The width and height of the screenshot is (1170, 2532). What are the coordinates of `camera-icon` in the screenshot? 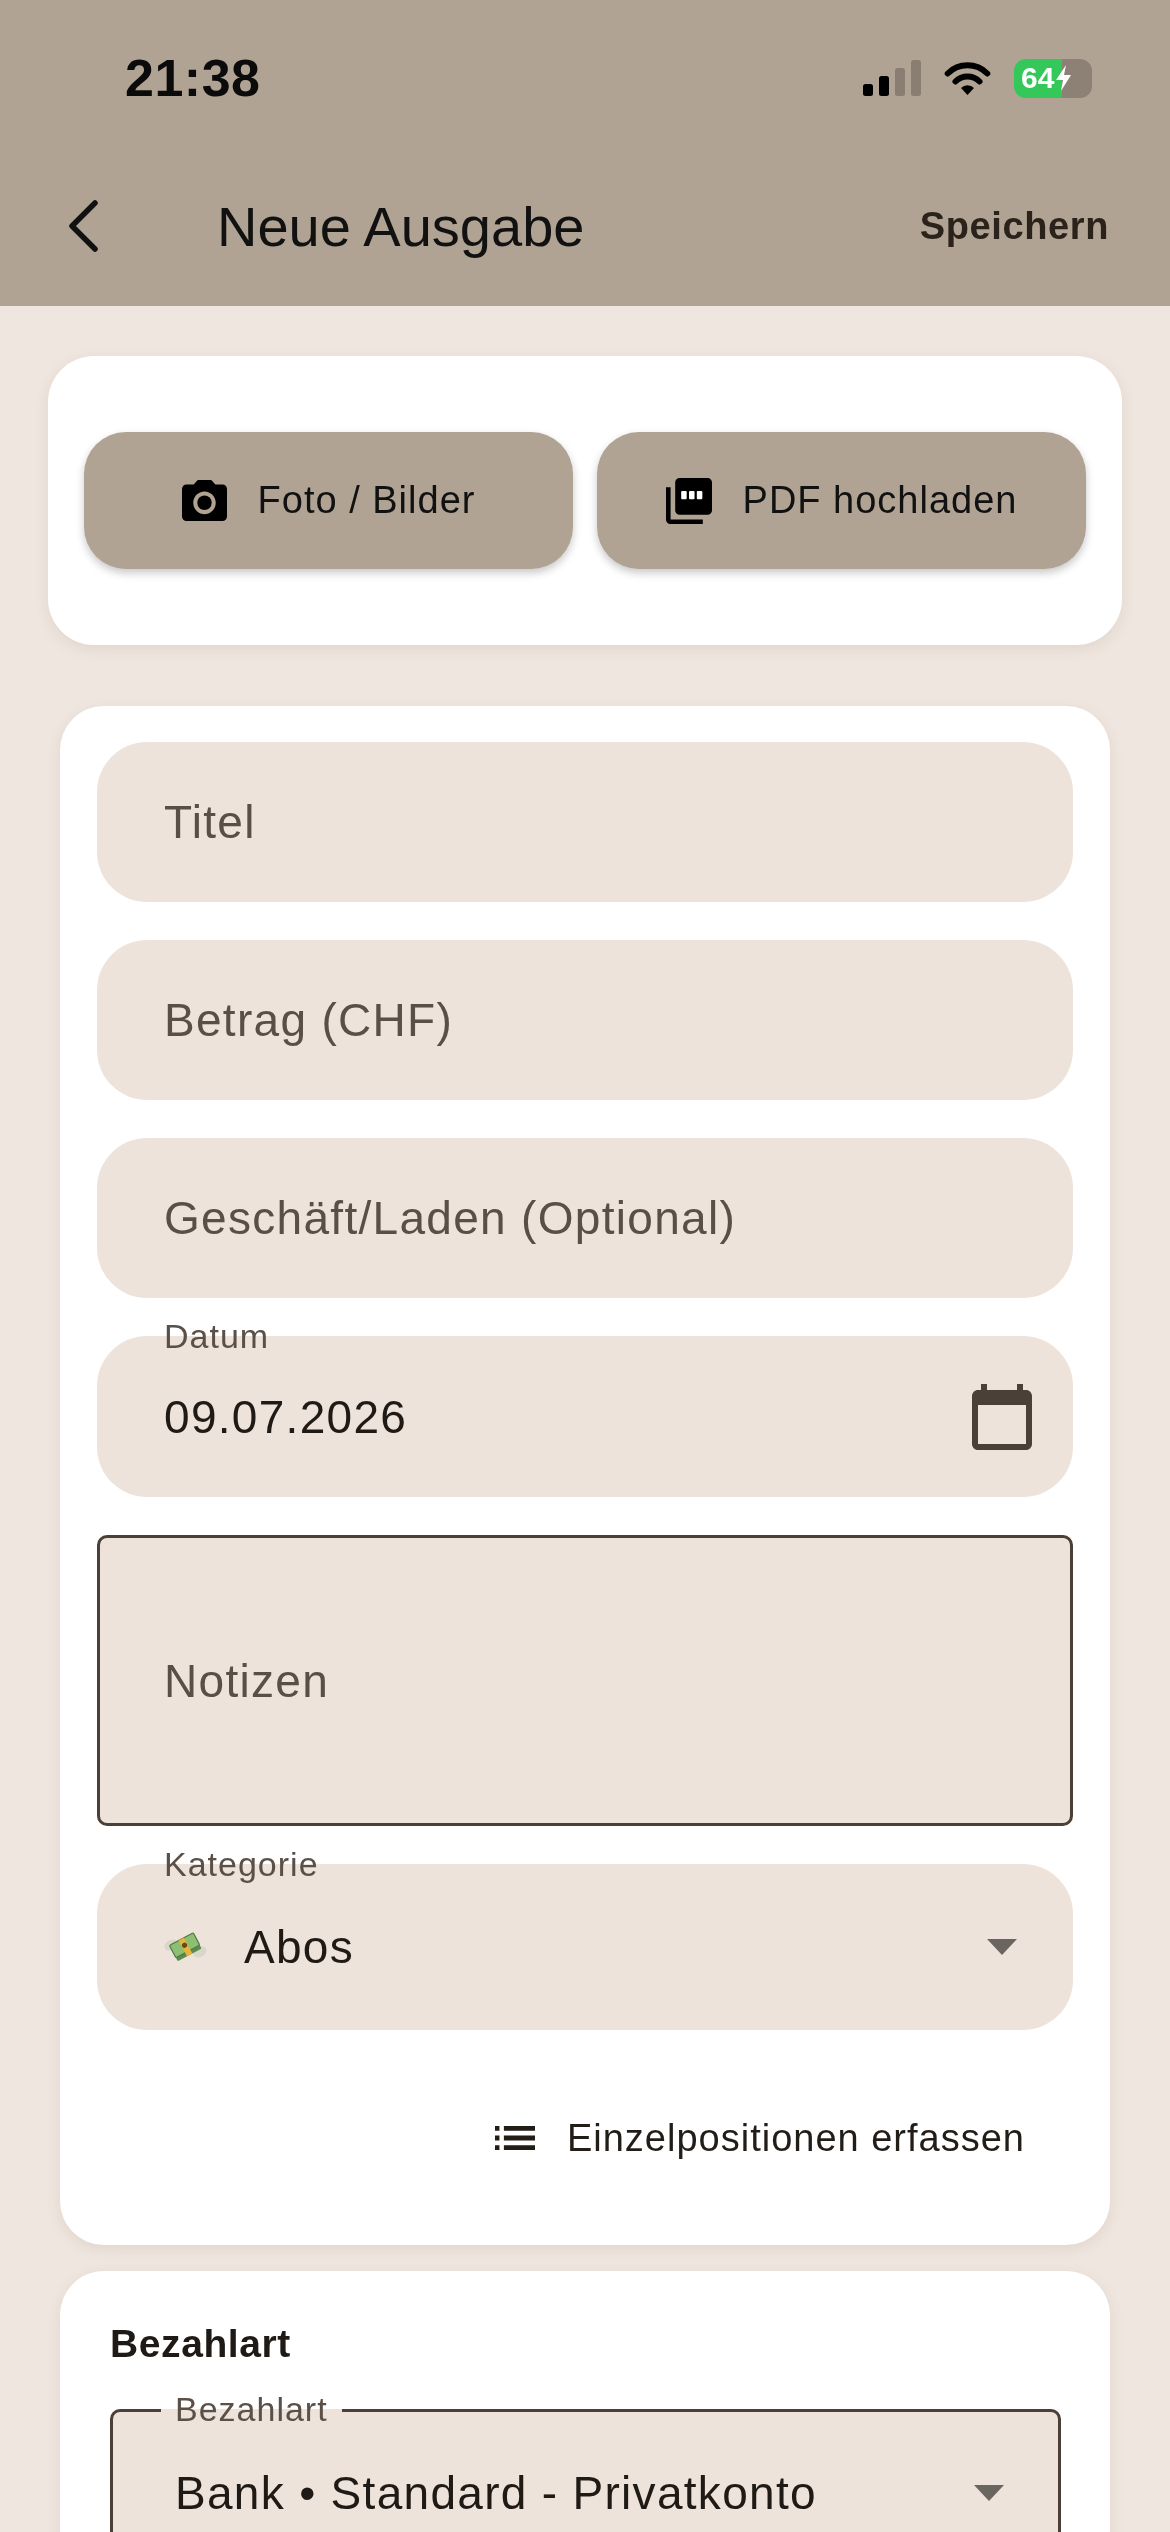 It's located at (204, 500).